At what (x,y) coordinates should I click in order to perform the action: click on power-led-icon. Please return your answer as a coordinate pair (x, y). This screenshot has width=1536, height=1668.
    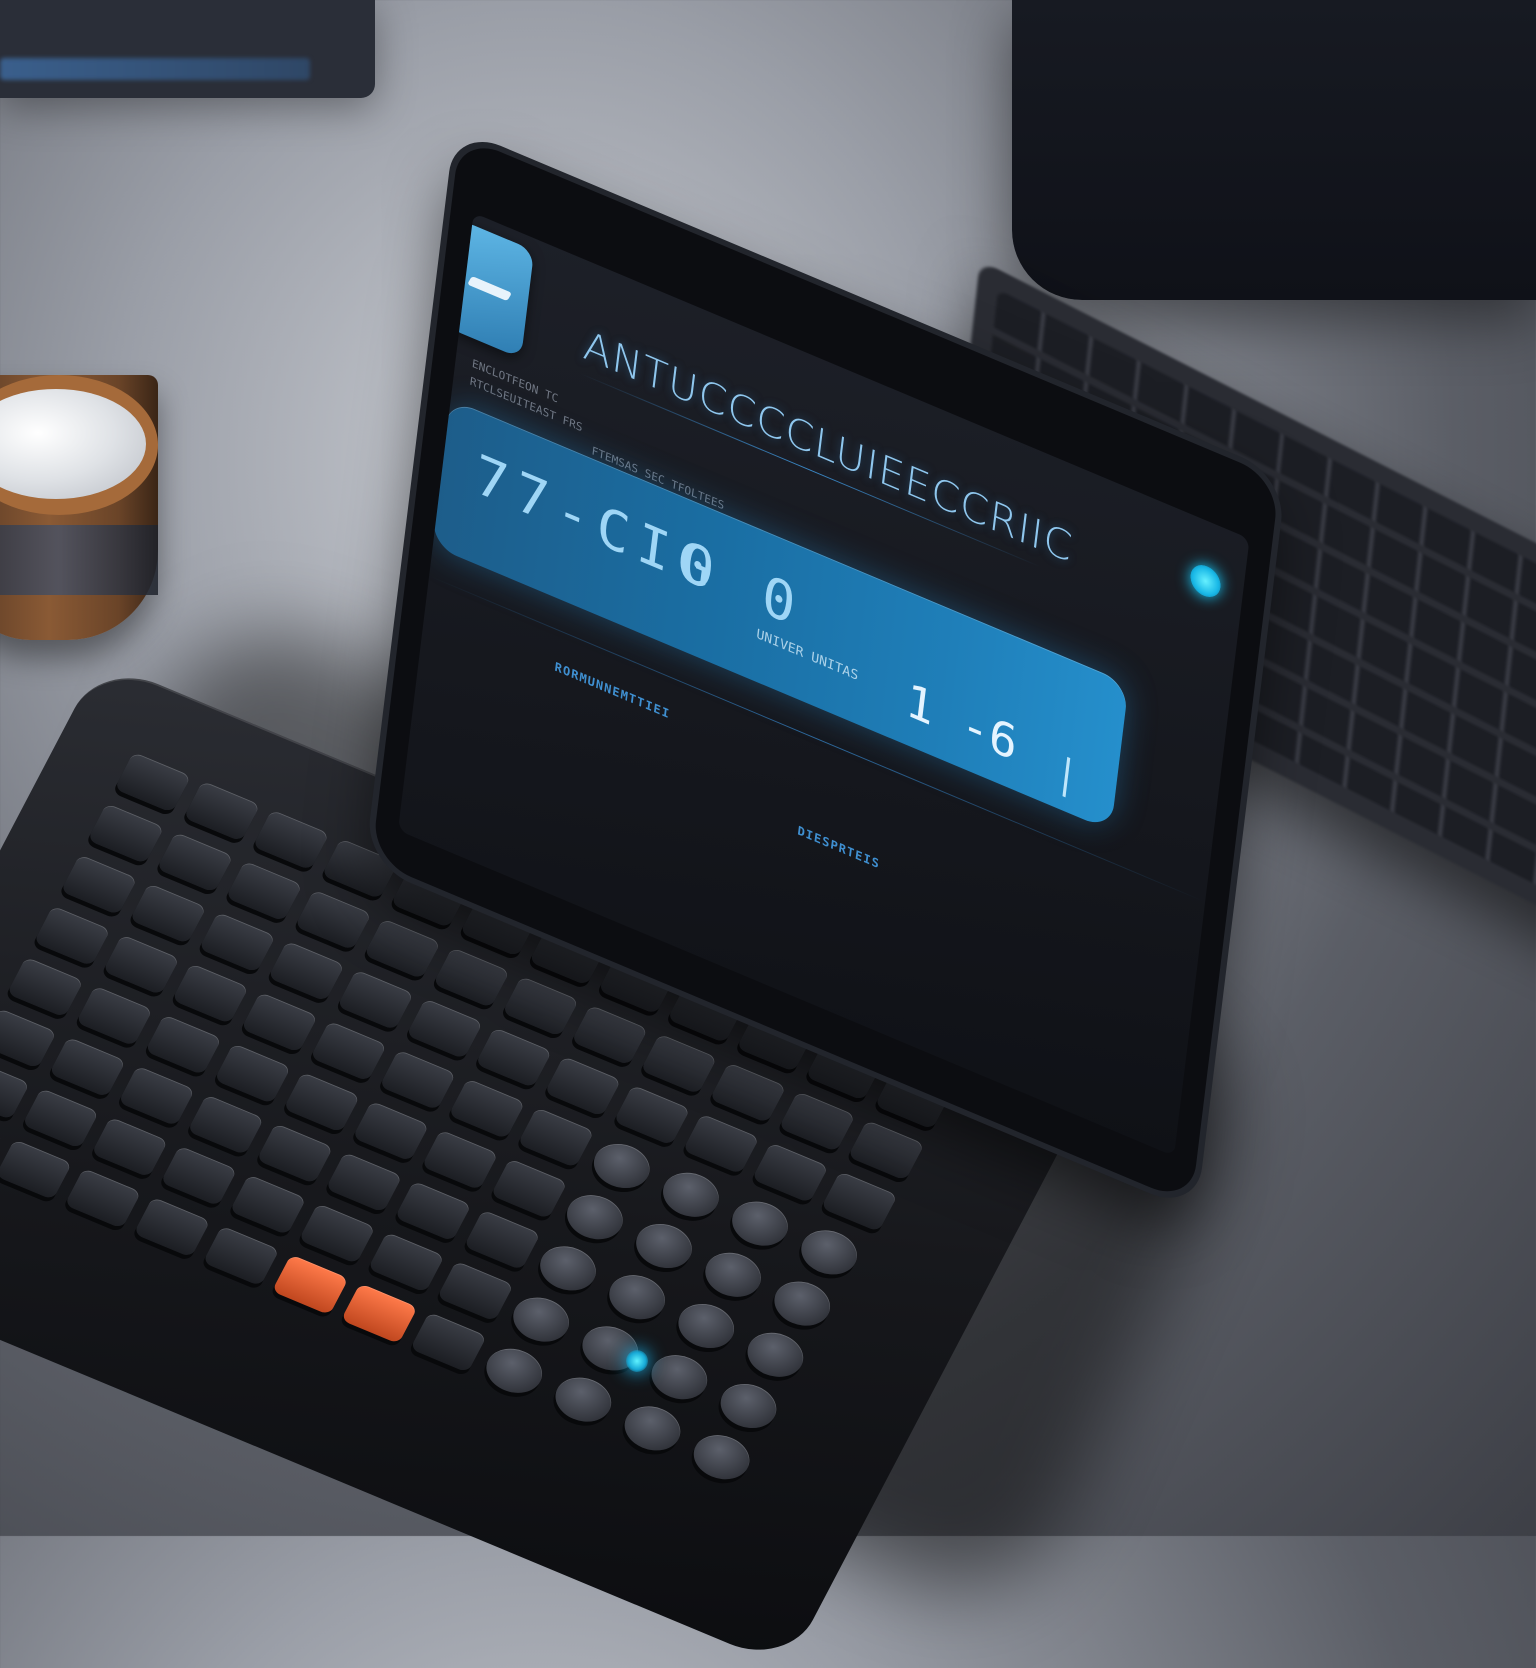
    Looking at the image, I should click on (637, 1361).